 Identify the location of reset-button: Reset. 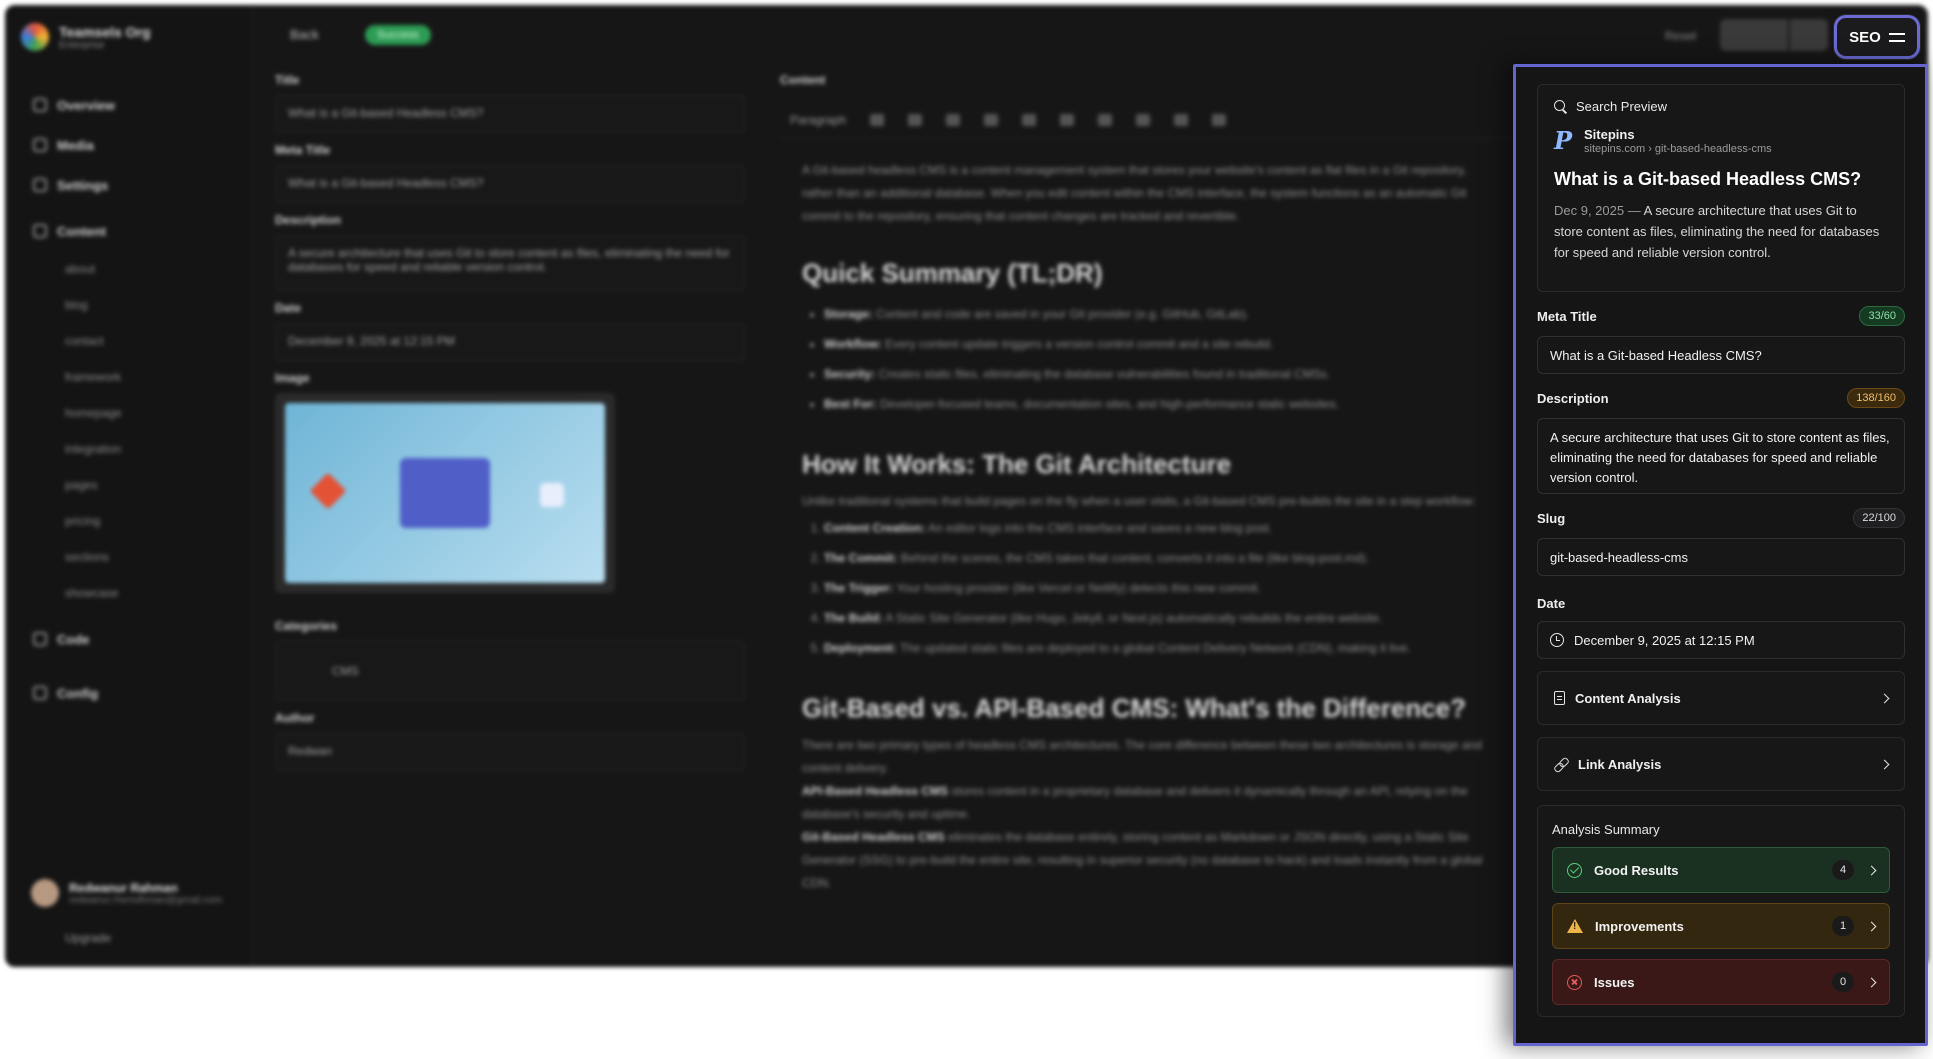
(1680, 36).